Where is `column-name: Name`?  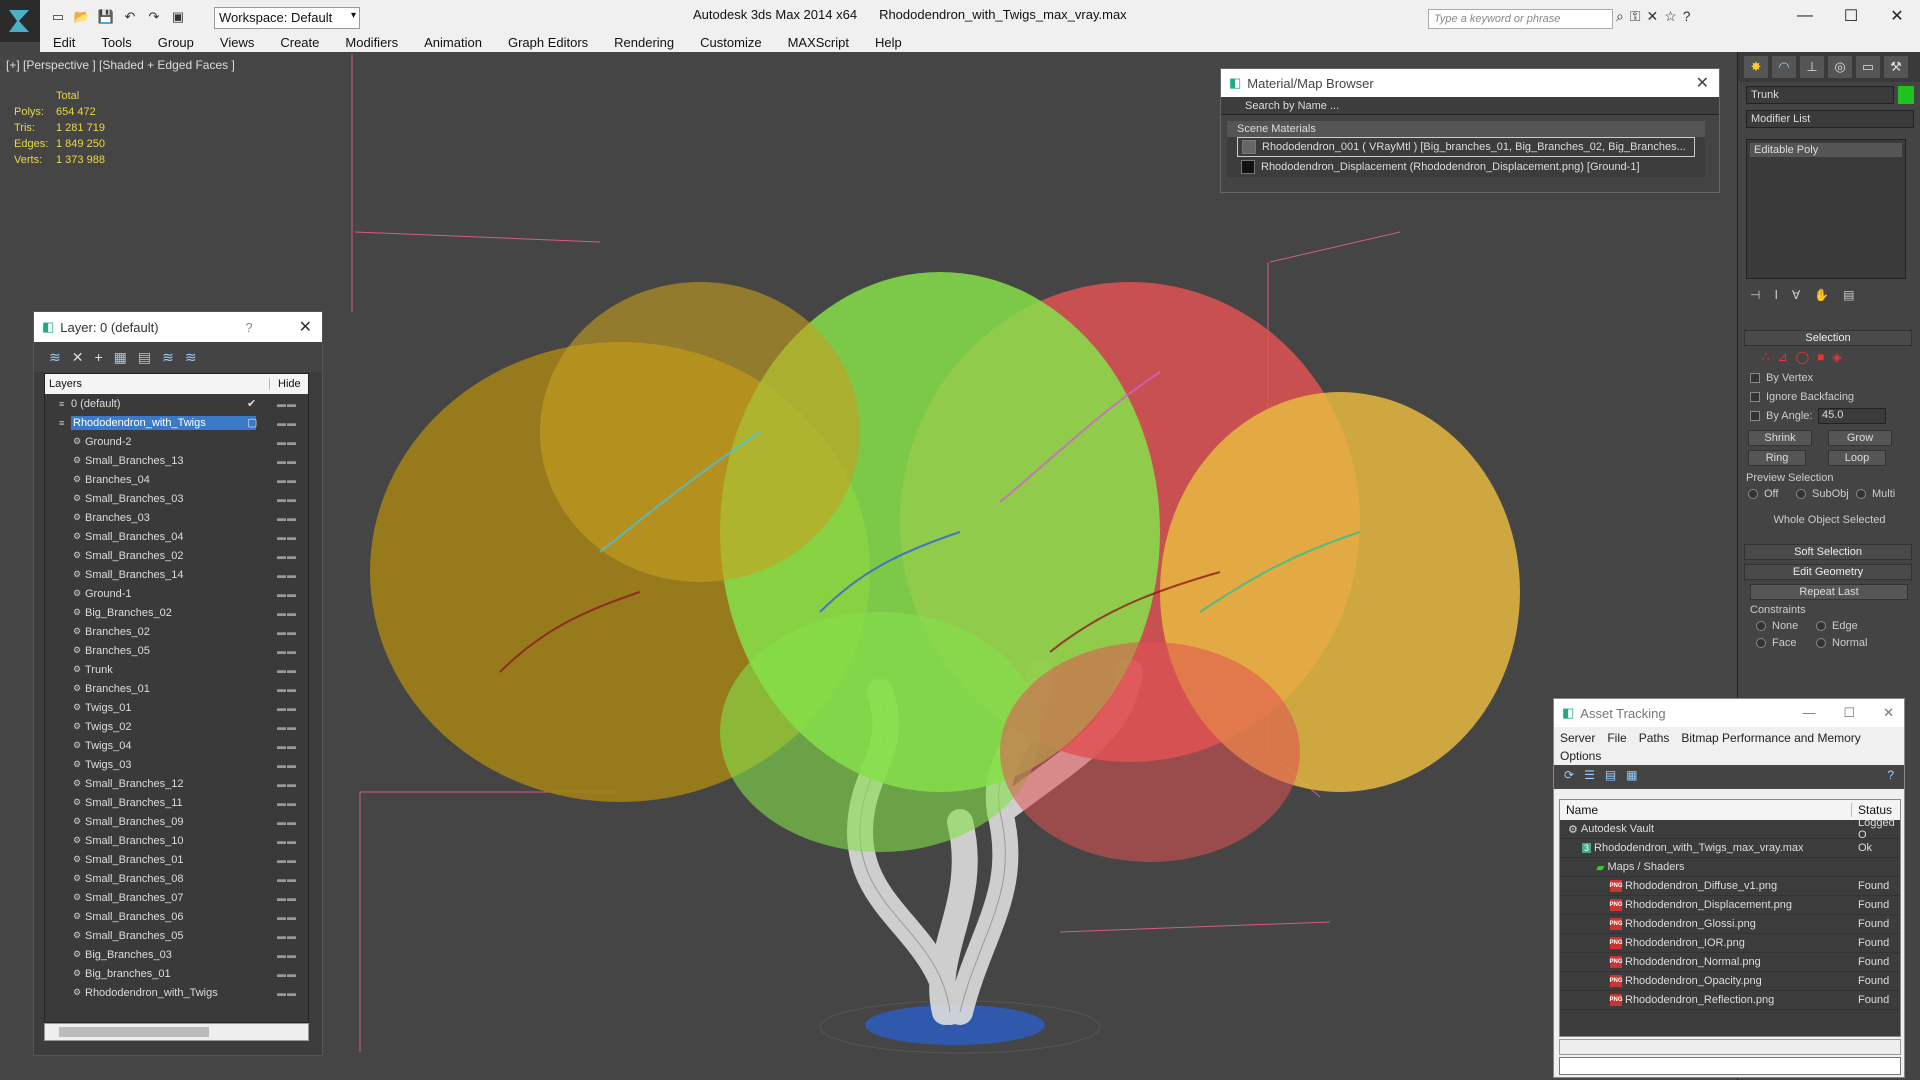 column-name: Name is located at coordinates (1706, 810).